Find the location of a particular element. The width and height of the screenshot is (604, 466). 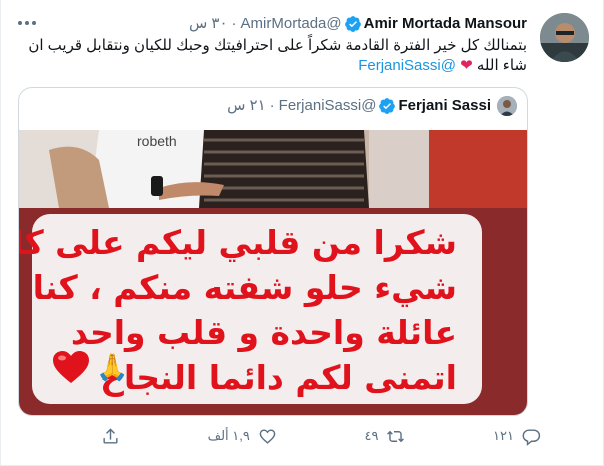

tweet-actions: ١٢١ ٤٩ ١,٩ ألف is located at coordinates (321, 436).